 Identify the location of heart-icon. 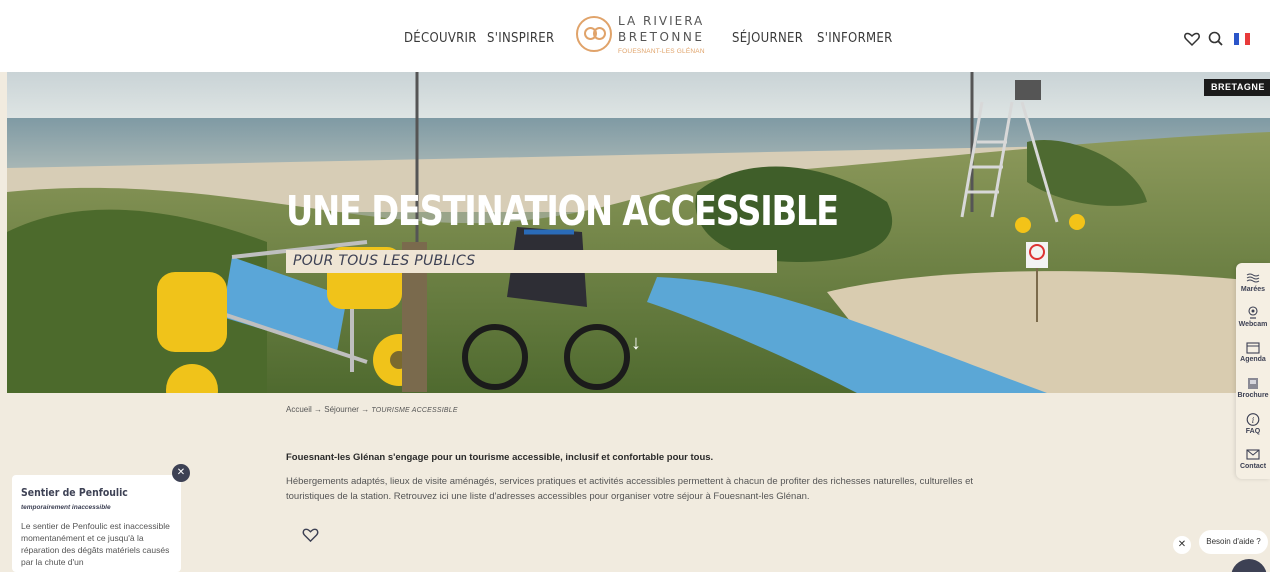
(1192, 39).